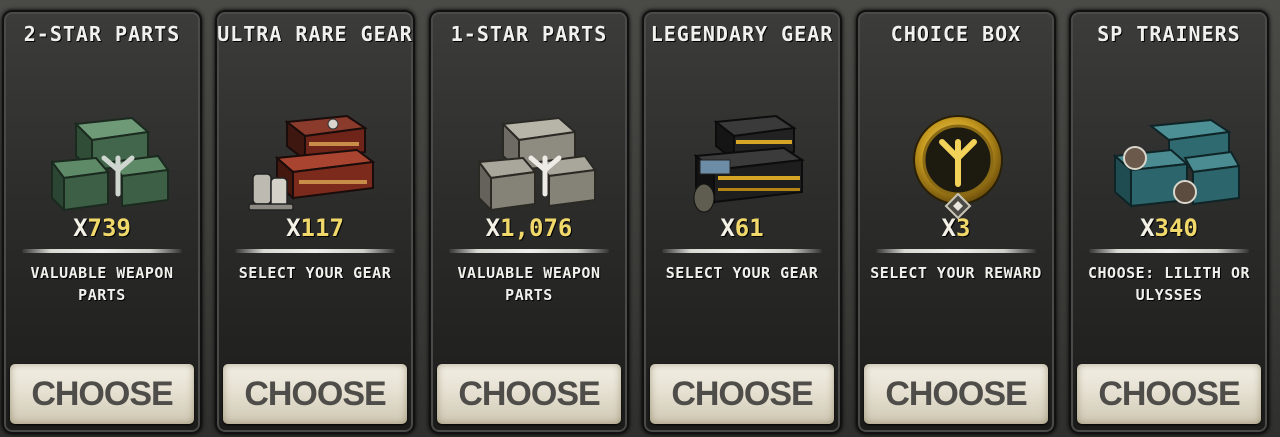 This screenshot has width=1280, height=437. Describe the element at coordinates (1169, 284) in the screenshot. I see `card-description: CHOOSE: LILITH OR ULYSSES` at that location.